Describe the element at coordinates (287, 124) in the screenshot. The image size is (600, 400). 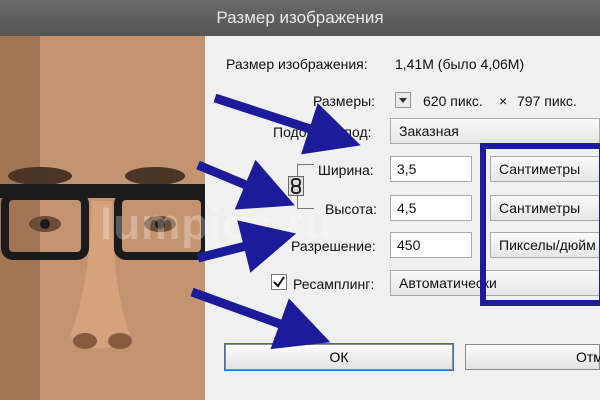
I see `arrow-to-width` at that location.